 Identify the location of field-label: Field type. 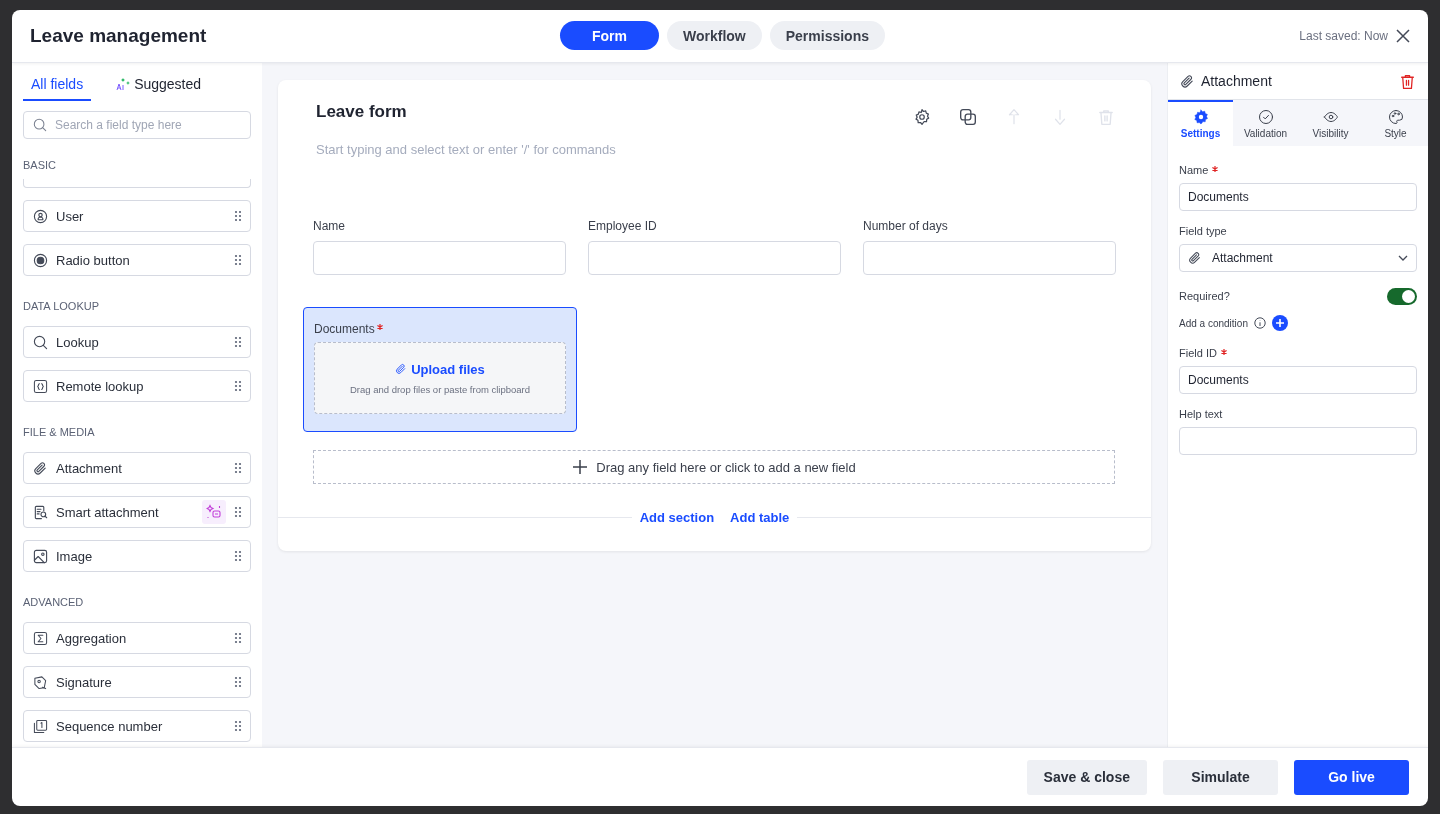
(1203, 231).